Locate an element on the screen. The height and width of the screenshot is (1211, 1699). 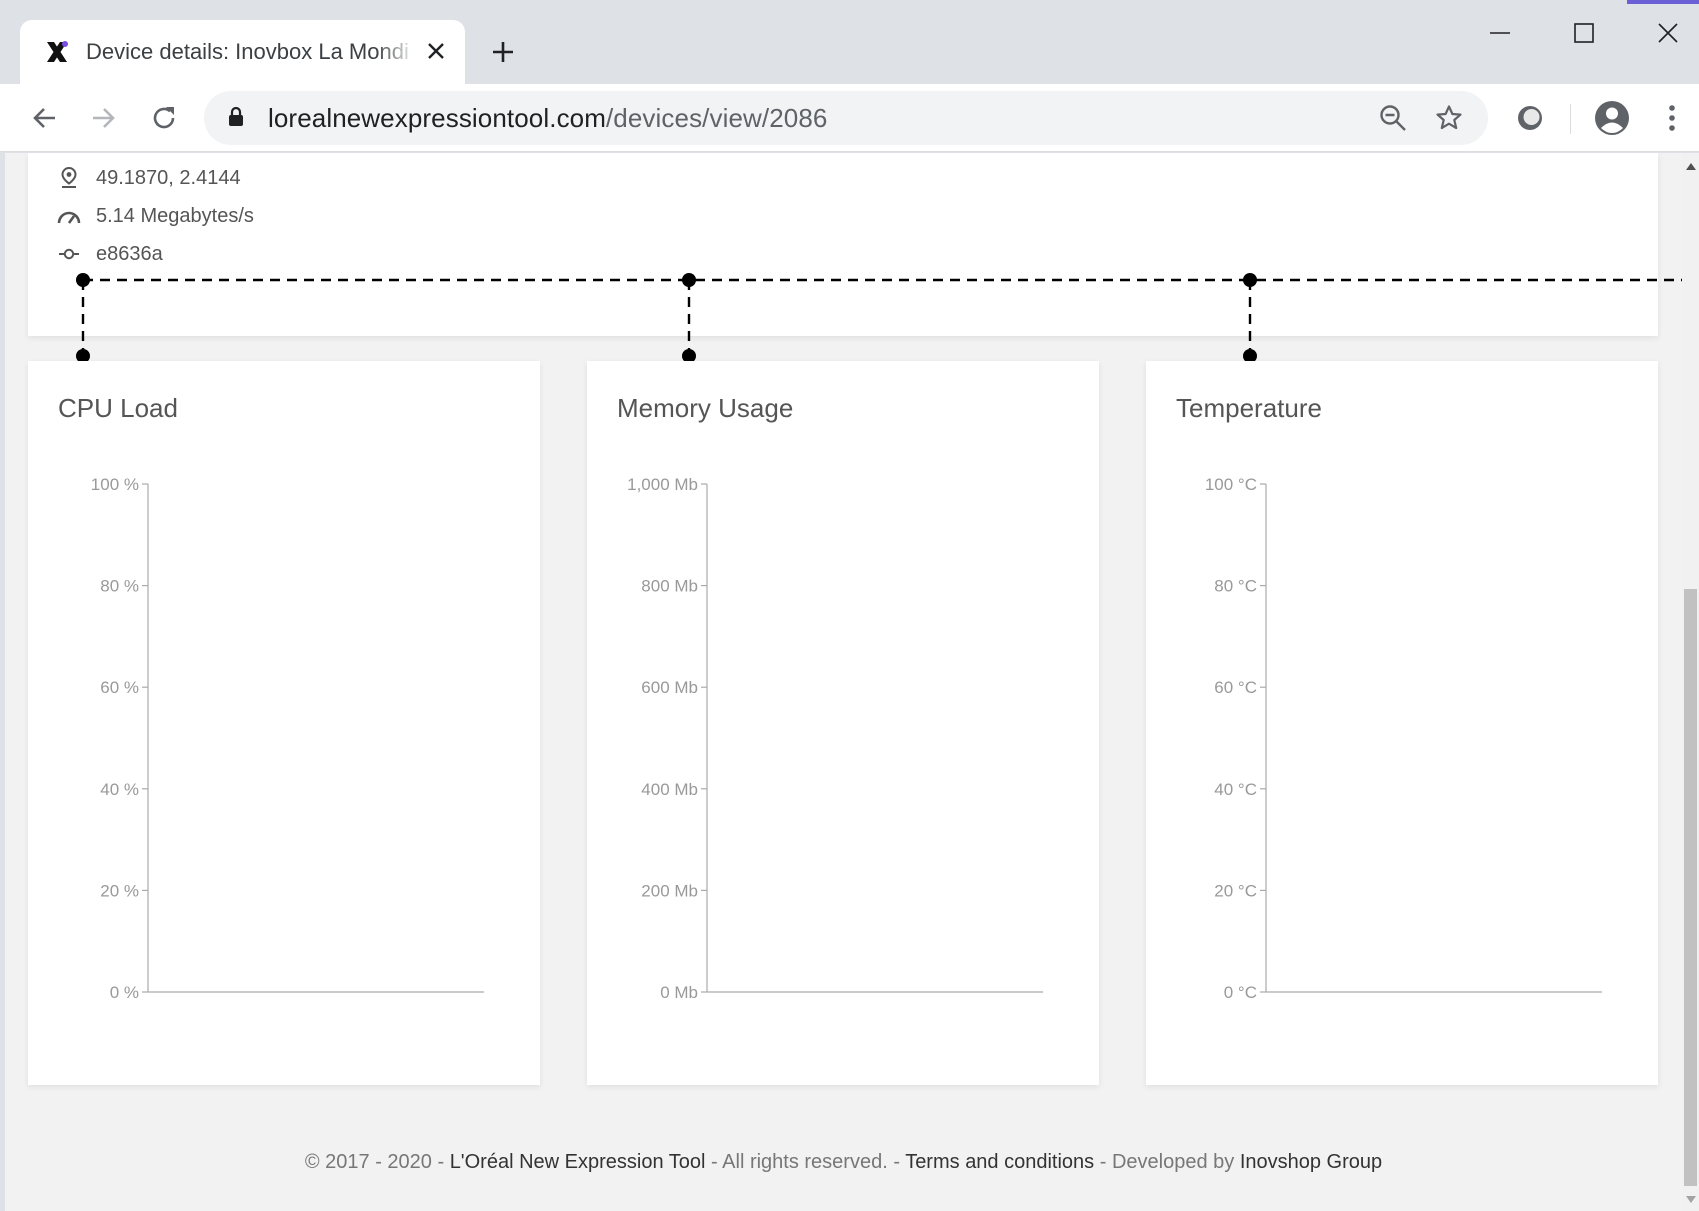
minimize-icon is located at coordinates (1500, 33).